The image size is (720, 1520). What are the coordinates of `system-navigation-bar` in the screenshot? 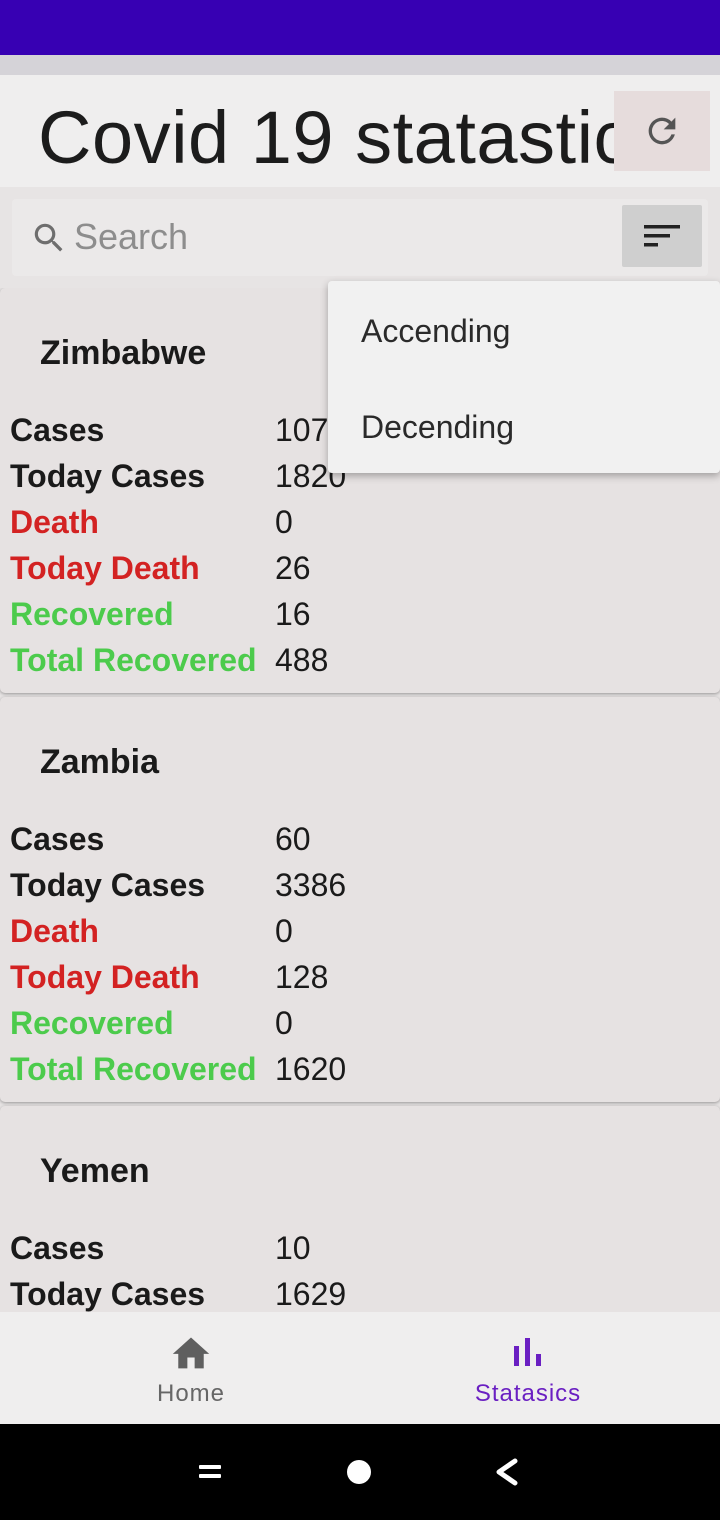 It's located at (360, 1472).